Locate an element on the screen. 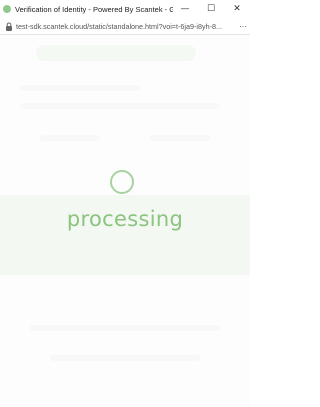 This screenshot has height=407, width=320. lock-icon is located at coordinates (8, 26).